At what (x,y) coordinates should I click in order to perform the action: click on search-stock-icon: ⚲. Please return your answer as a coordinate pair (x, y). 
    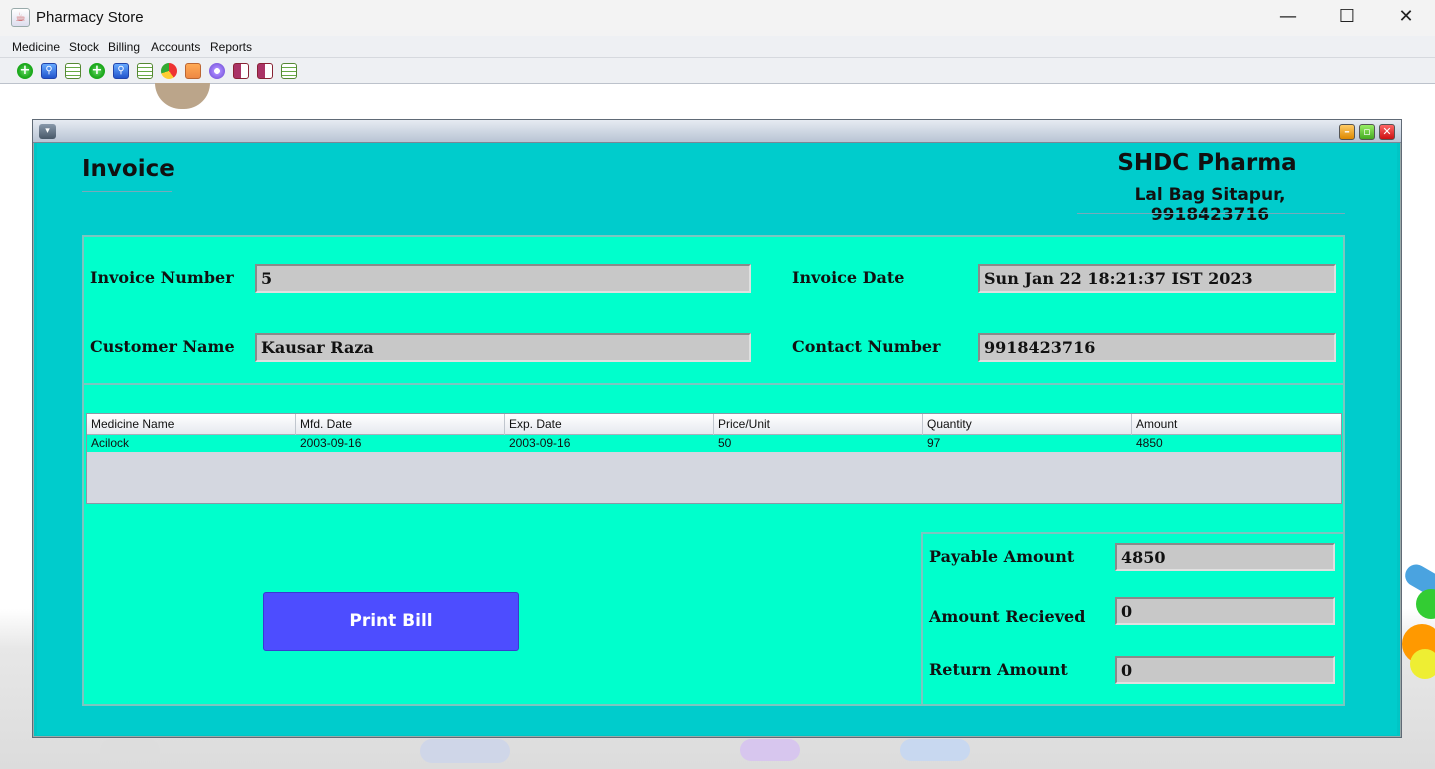
    Looking at the image, I should click on (121, 71).